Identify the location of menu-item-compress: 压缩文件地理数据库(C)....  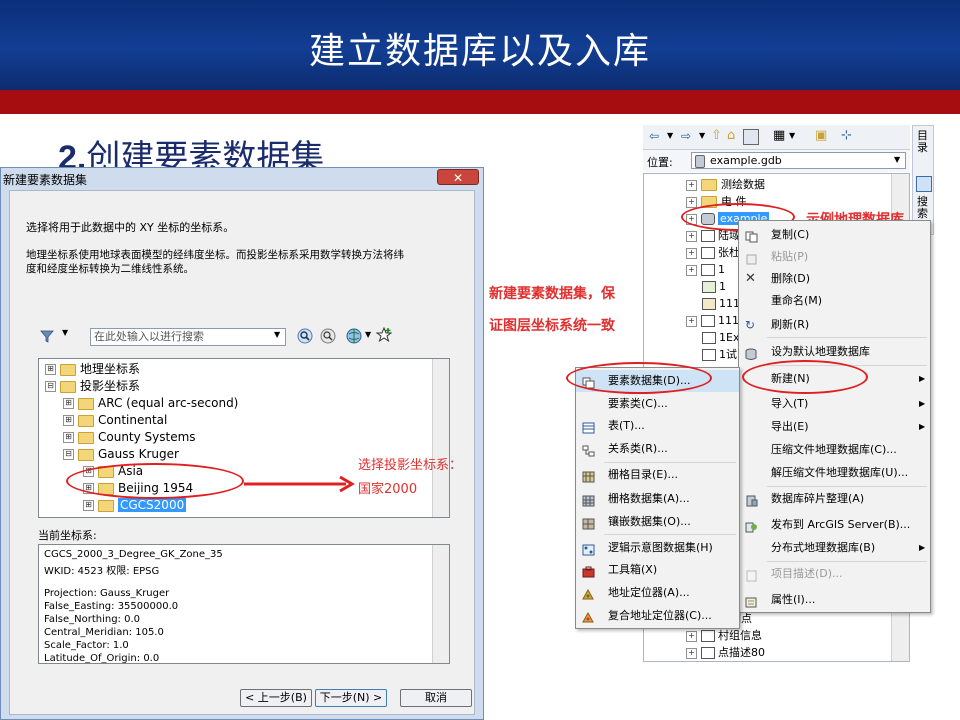
(834, 450).